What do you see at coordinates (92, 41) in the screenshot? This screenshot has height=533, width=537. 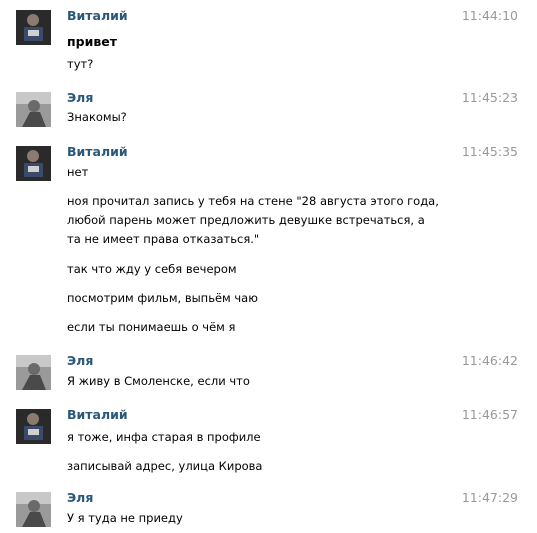 I see `message-text: привет` at bounding box center [92, 41].